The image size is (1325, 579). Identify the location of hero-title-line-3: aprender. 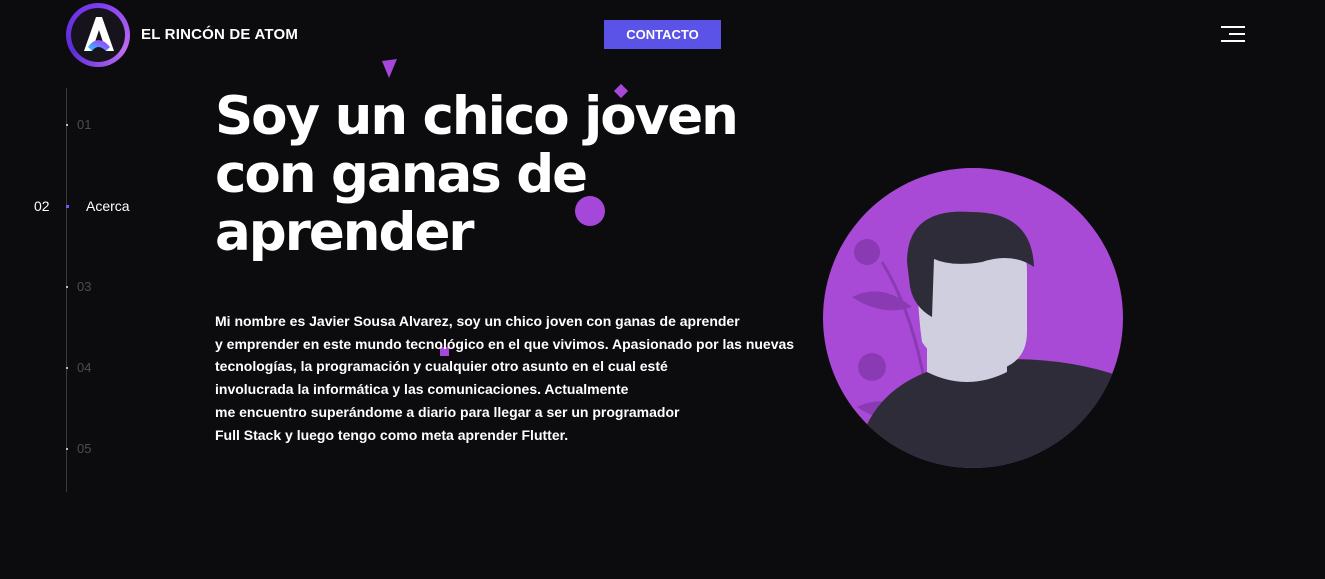
(345, 232).